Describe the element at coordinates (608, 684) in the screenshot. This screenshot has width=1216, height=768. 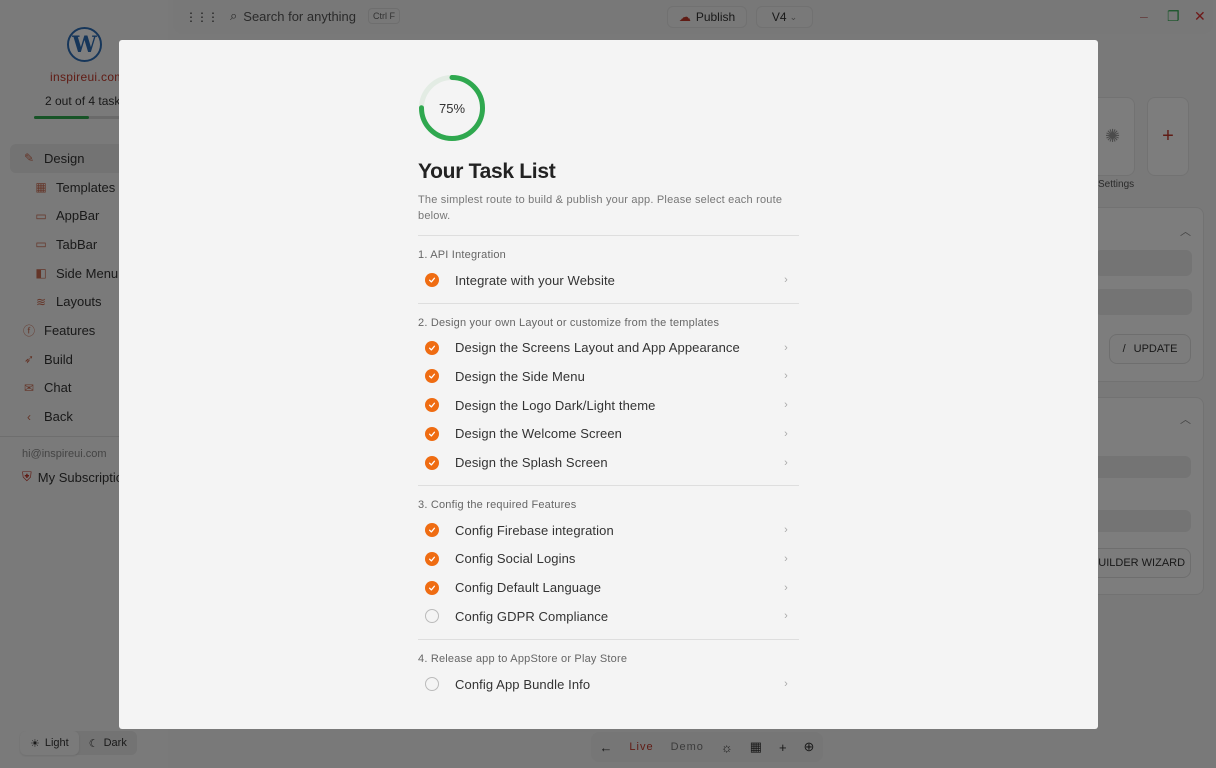
I see `task-row: Config App Bundle Info ›` at that location.